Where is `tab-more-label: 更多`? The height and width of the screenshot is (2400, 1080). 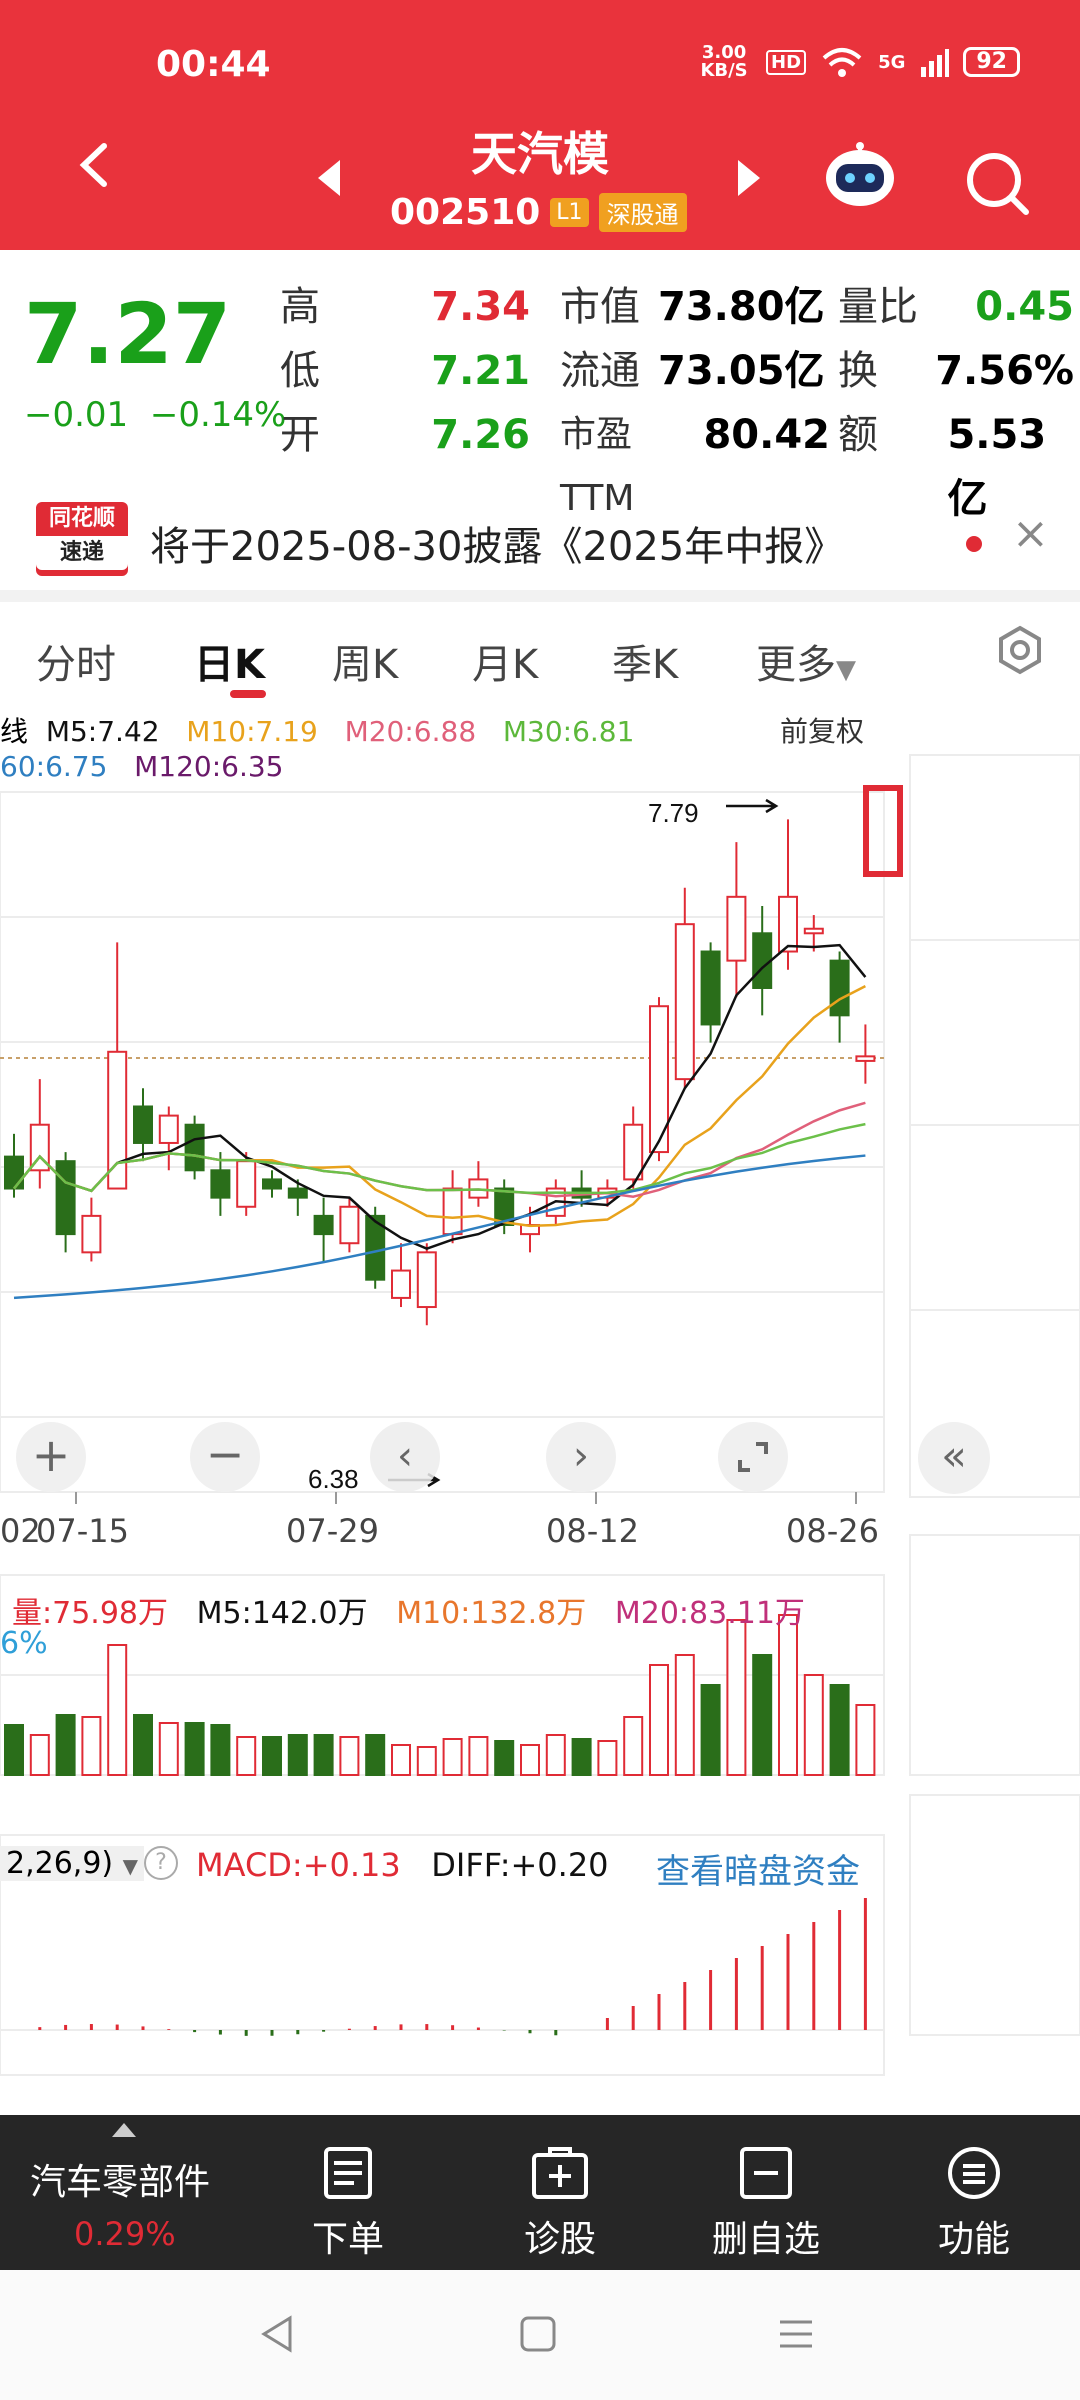 tab-more-label: 更多 is located at coordinates (796, 665).